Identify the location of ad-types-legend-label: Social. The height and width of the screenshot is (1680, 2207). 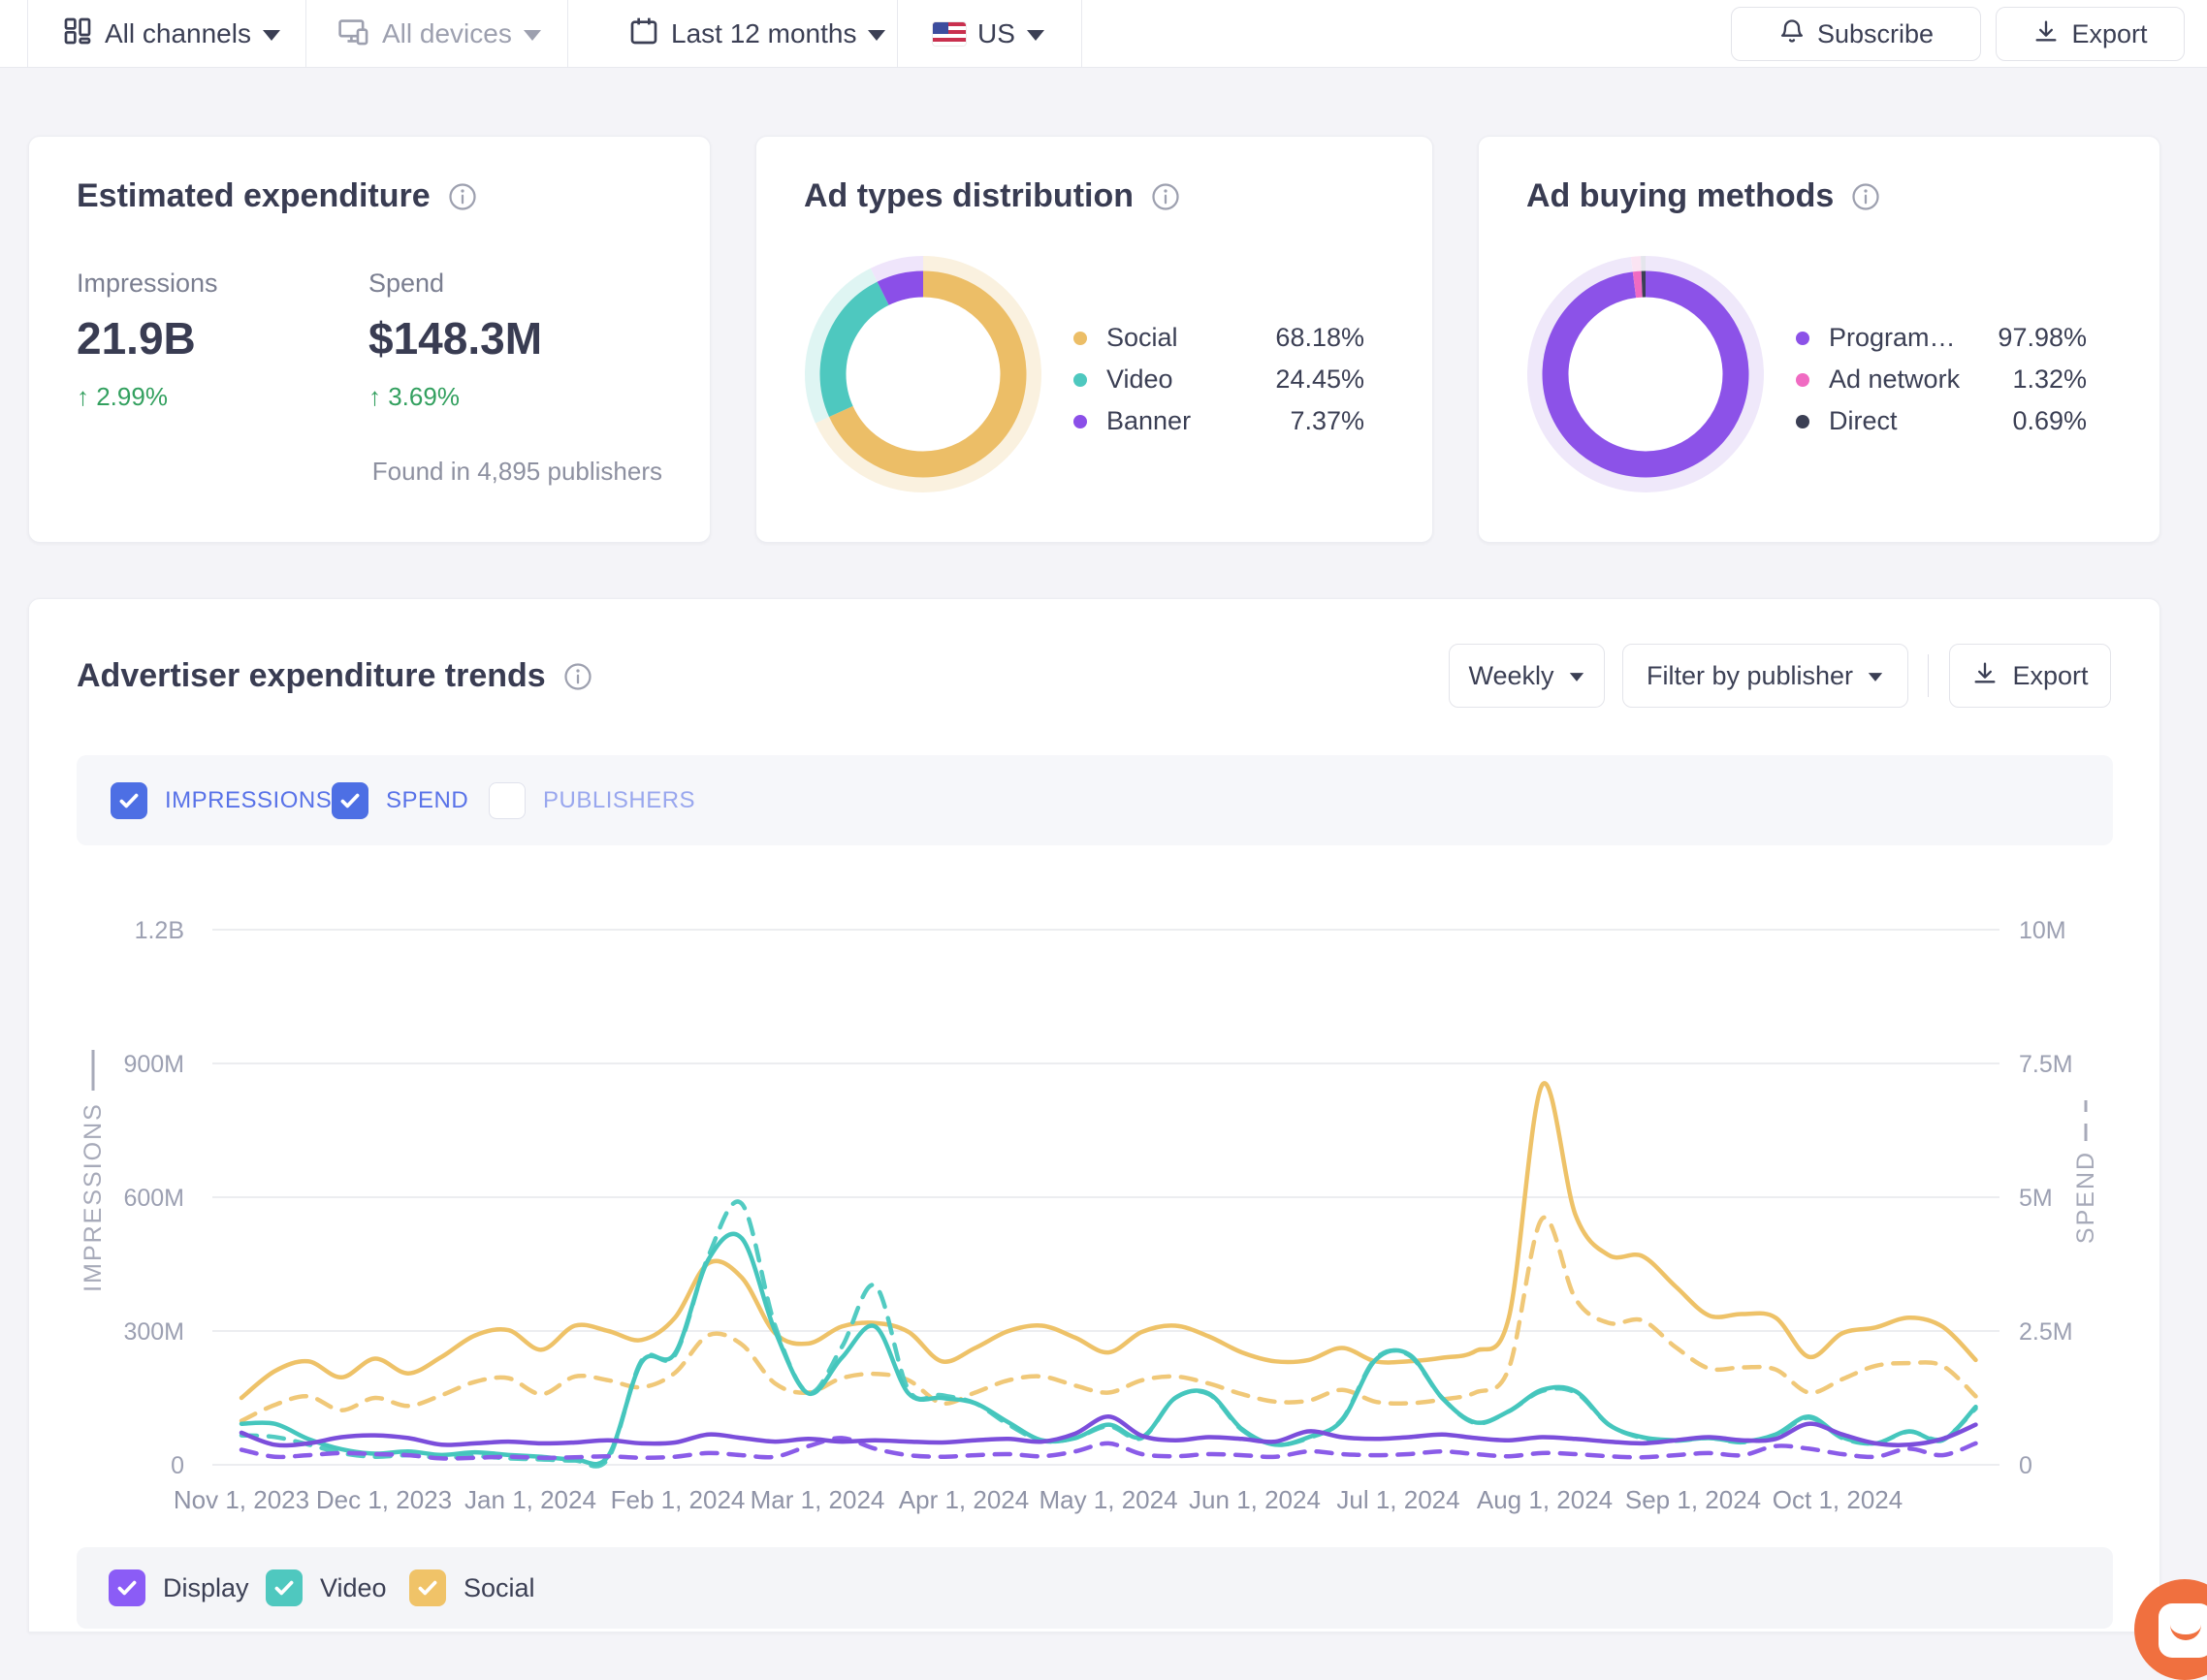
(1142, 337).